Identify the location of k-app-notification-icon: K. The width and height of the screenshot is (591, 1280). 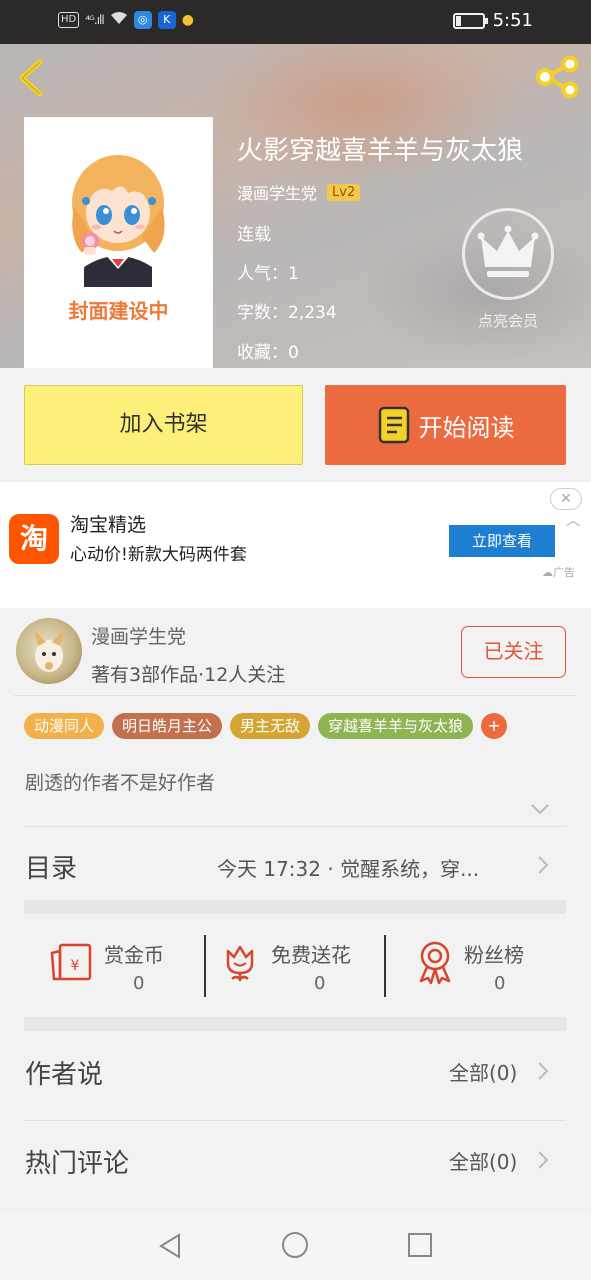
(166, 19).